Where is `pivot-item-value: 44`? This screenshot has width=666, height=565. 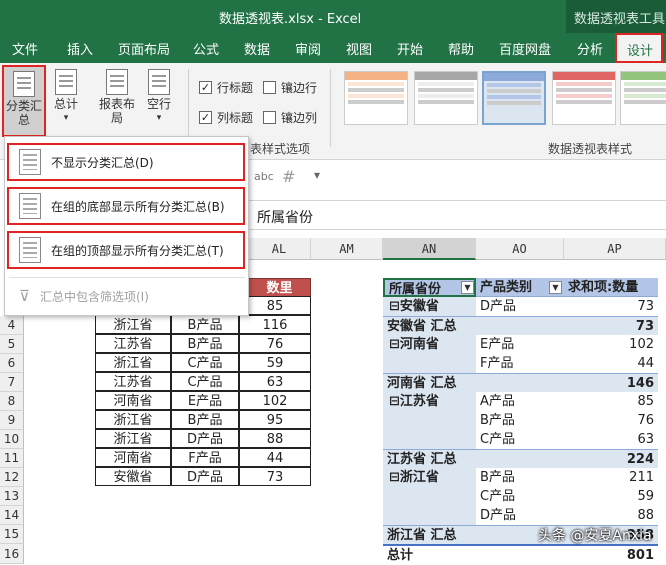
pivot-item-value: 44 is located at coordinates (611, 363).